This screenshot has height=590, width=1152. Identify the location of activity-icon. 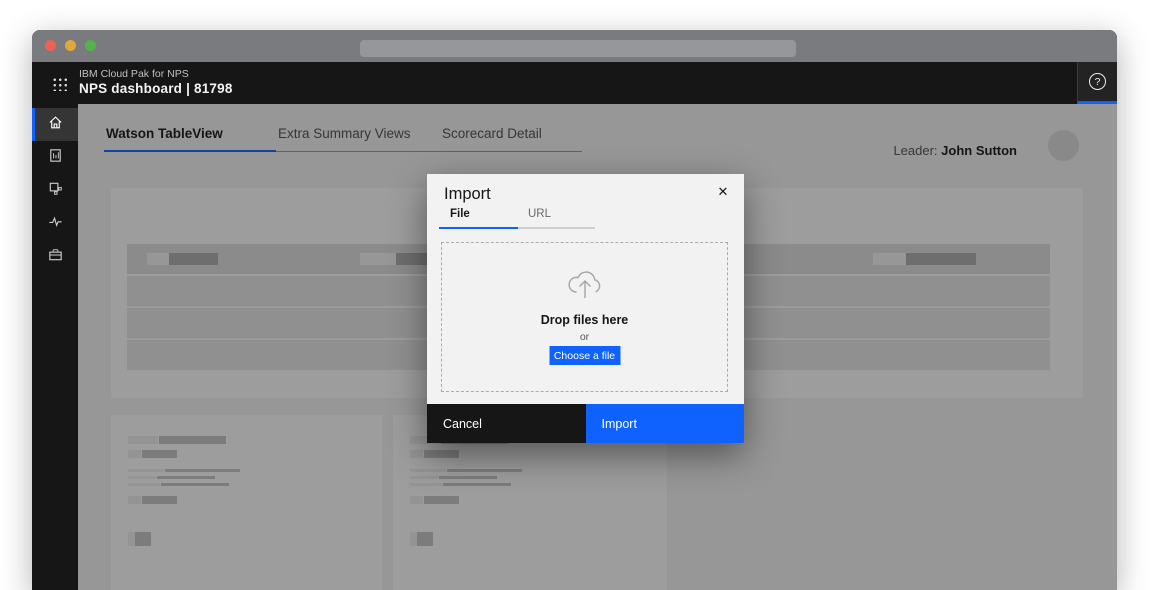
(55, 224).